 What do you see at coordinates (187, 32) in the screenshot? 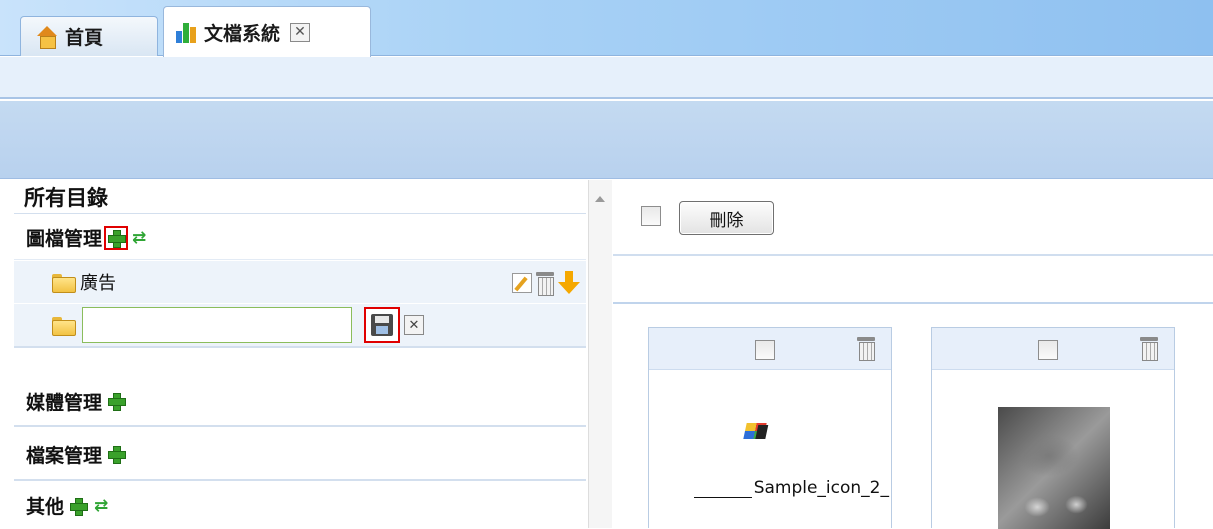
I see `chart-icon` at bounding box center [187, 32].